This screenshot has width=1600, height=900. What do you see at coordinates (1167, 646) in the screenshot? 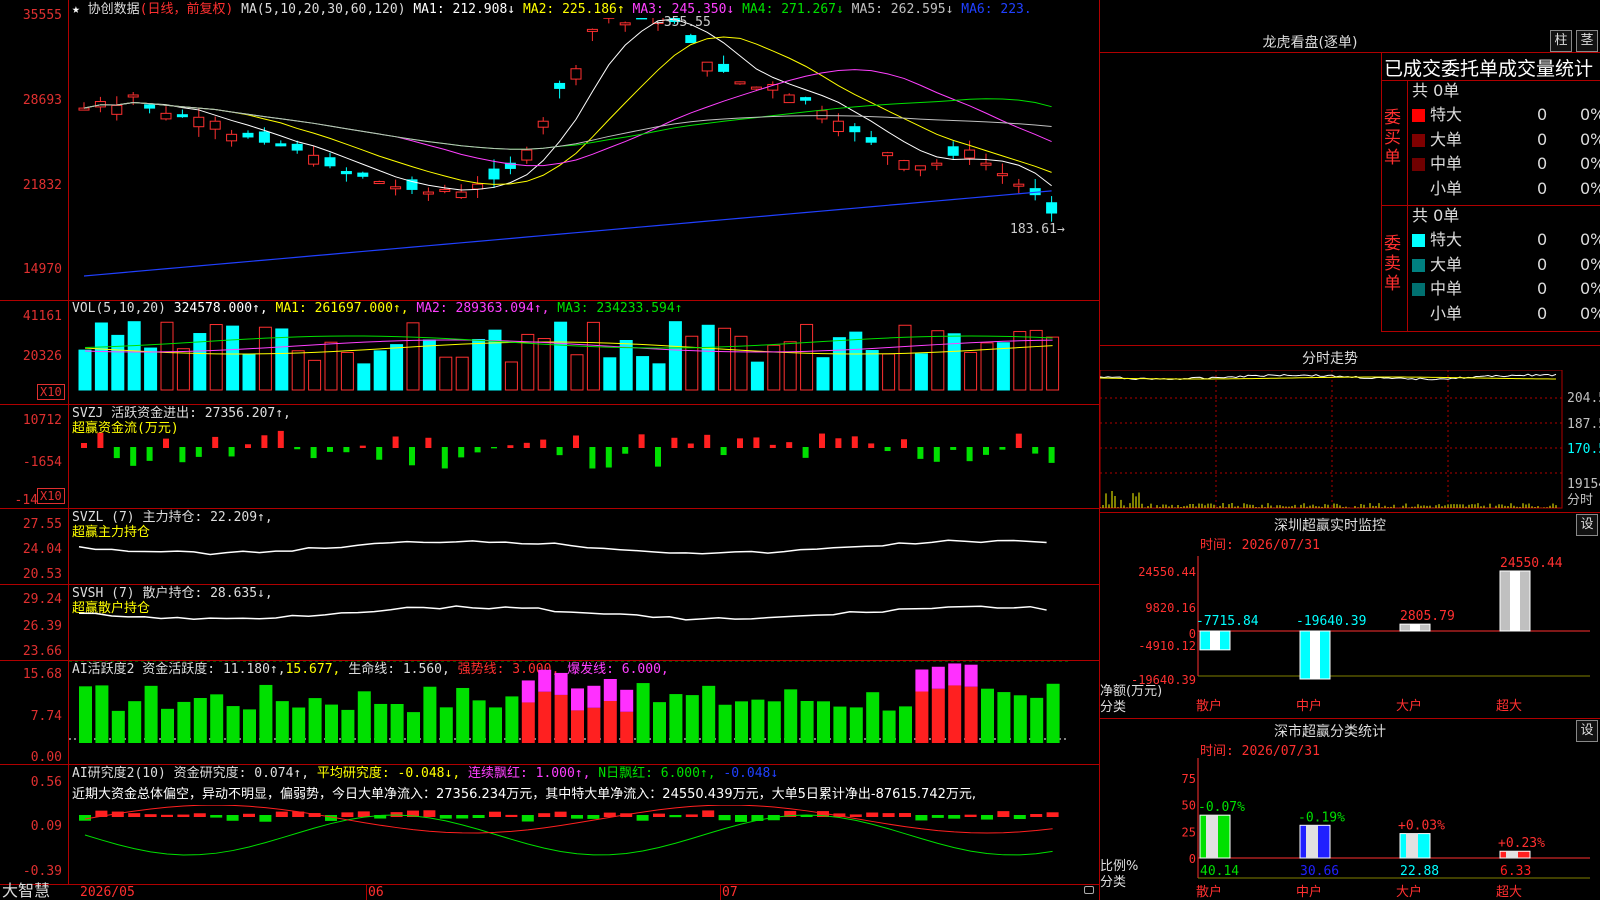
I see `monitor-tick: -4910.12` at bounding box center [1167, 646].